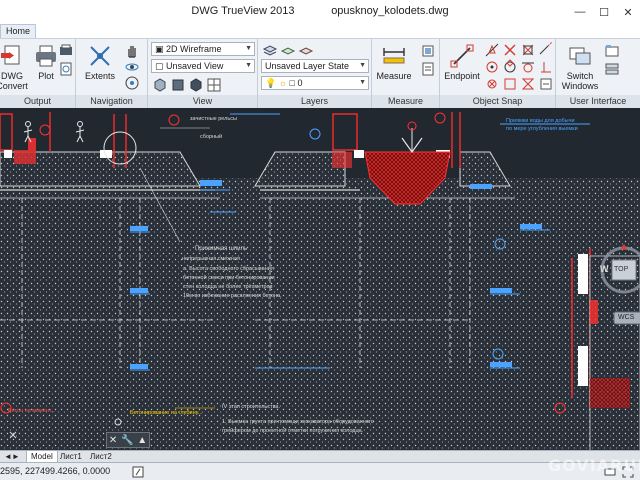  What do you see at coordinates (612, 69) in the screenshot?
I see `toolbars-icon` at bounding box center [612, 69].